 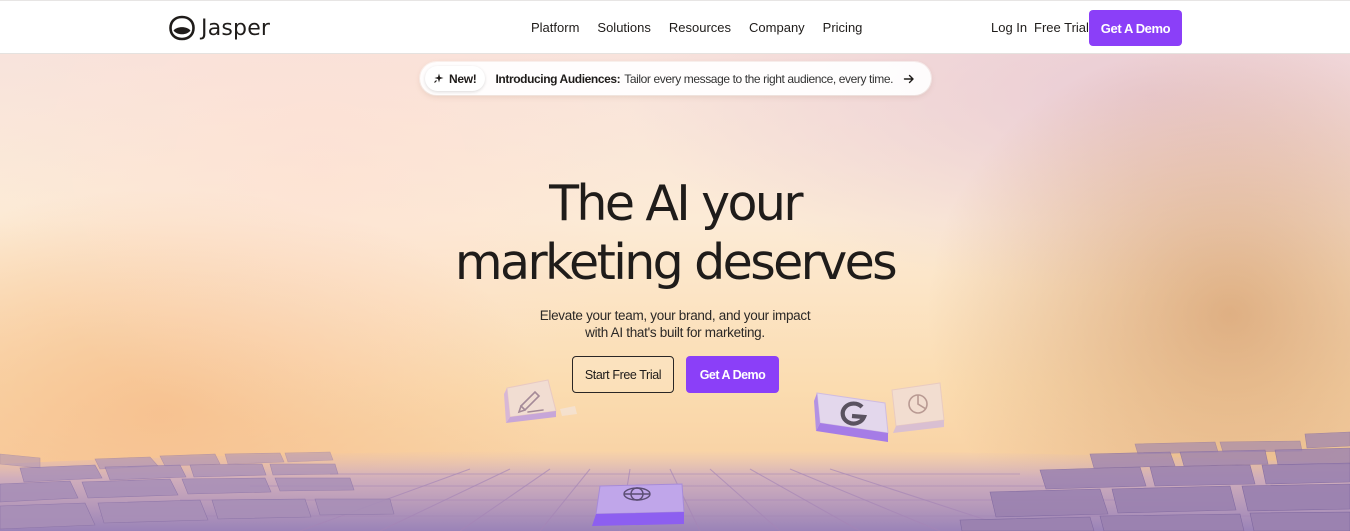 What do you see at coordinates (700, 27) in the screenshot?
I see `nav-resources: Resources` at bounding box center [700, 27].